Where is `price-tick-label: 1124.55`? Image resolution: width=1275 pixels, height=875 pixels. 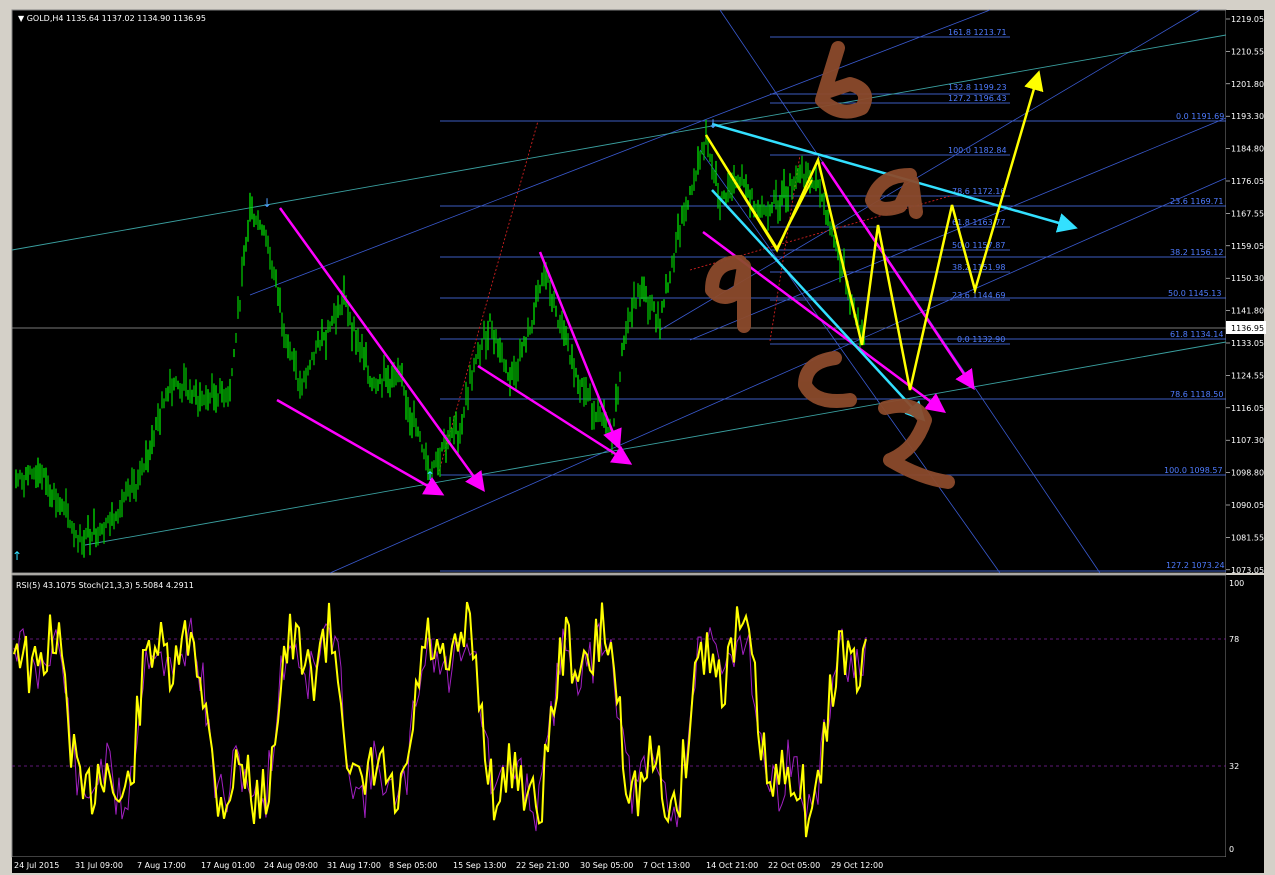 price-tick-label: 1124.55 is located at coordinates (1247, 375).